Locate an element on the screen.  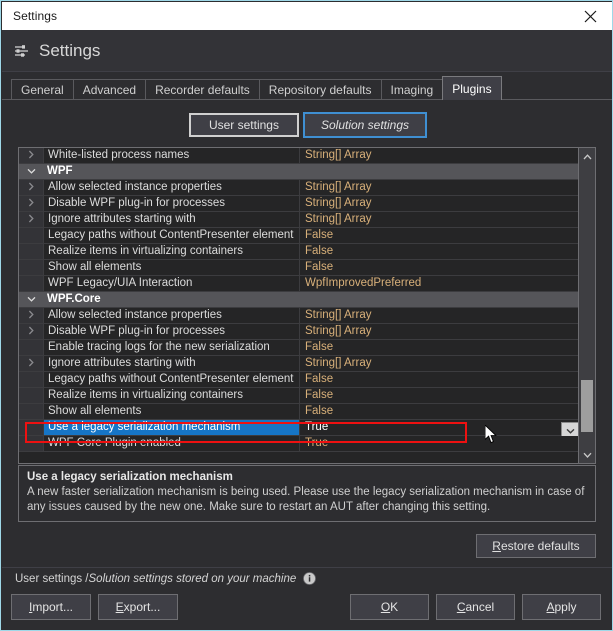
cancel-accel: C is located at coordinates (461, 607).